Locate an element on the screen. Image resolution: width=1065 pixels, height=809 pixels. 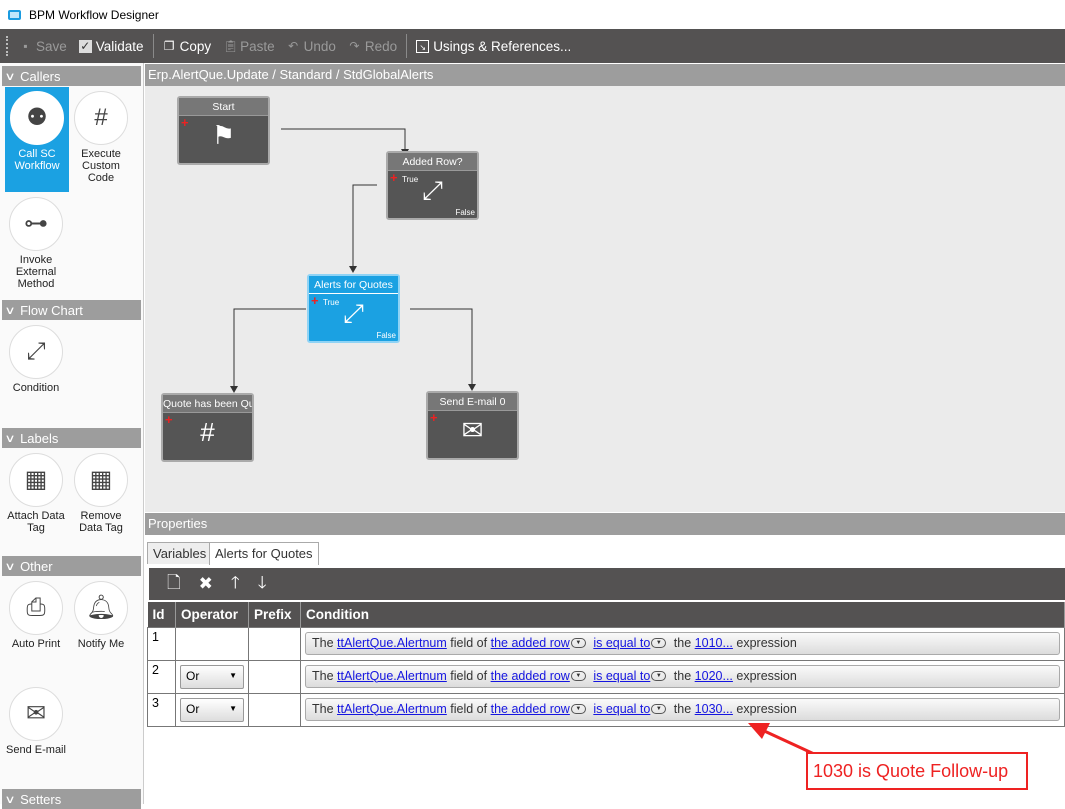
validate-button: ✓ Validate is located at coordinates (111, 46).